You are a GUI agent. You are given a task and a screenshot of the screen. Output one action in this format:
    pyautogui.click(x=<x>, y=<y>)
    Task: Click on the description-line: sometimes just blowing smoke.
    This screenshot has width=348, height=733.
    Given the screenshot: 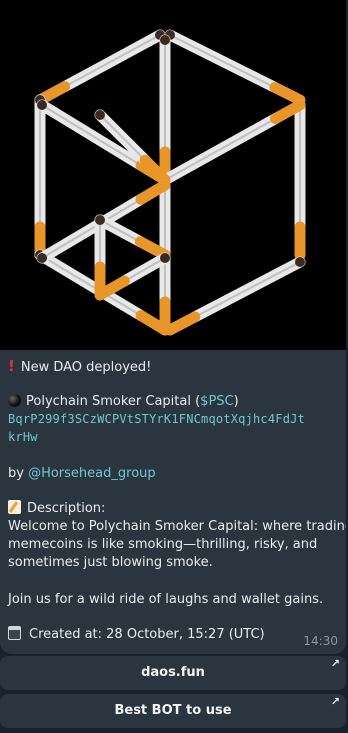 What is the action you would take?
    pyautogui.click(x=110, y=562)
    